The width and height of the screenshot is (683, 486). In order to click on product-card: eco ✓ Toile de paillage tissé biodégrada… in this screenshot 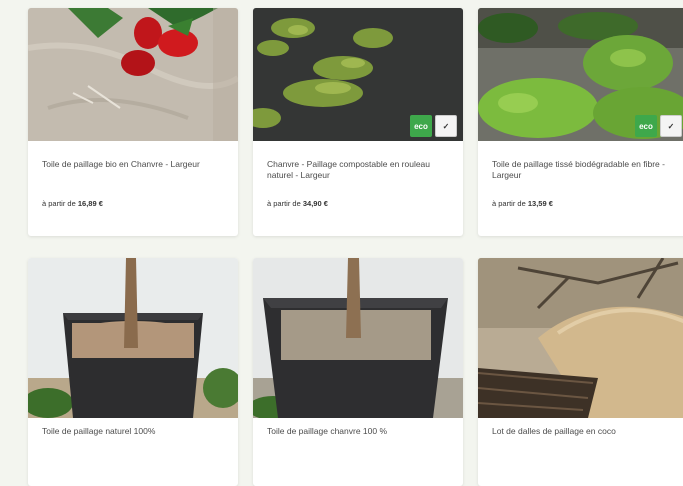, I will do `click(580, 122)`.